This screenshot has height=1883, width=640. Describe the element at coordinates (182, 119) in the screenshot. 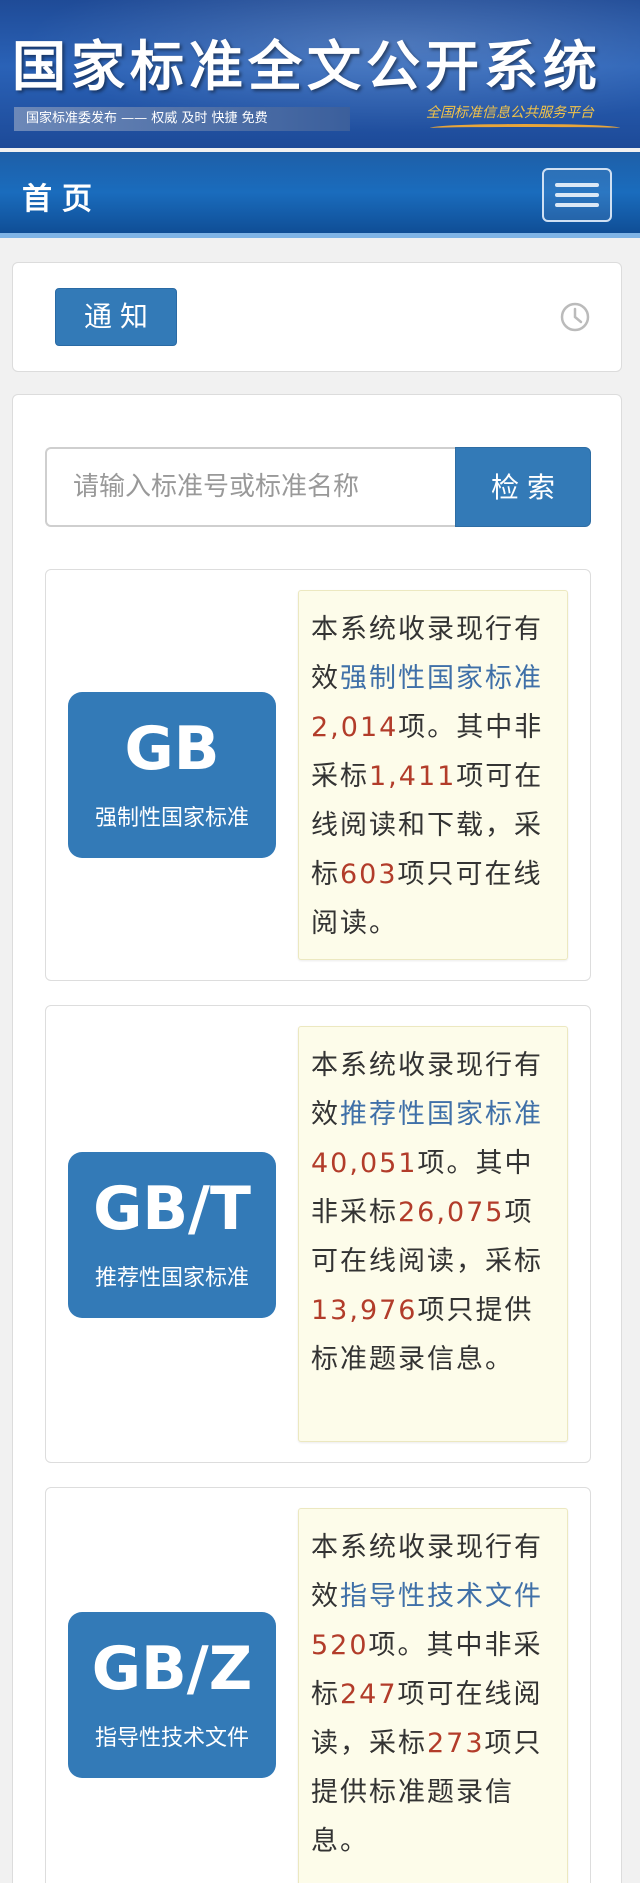

I see `site-slogan: 国家标准委发布 —— 权威 及时 快捷 免费` at that location.